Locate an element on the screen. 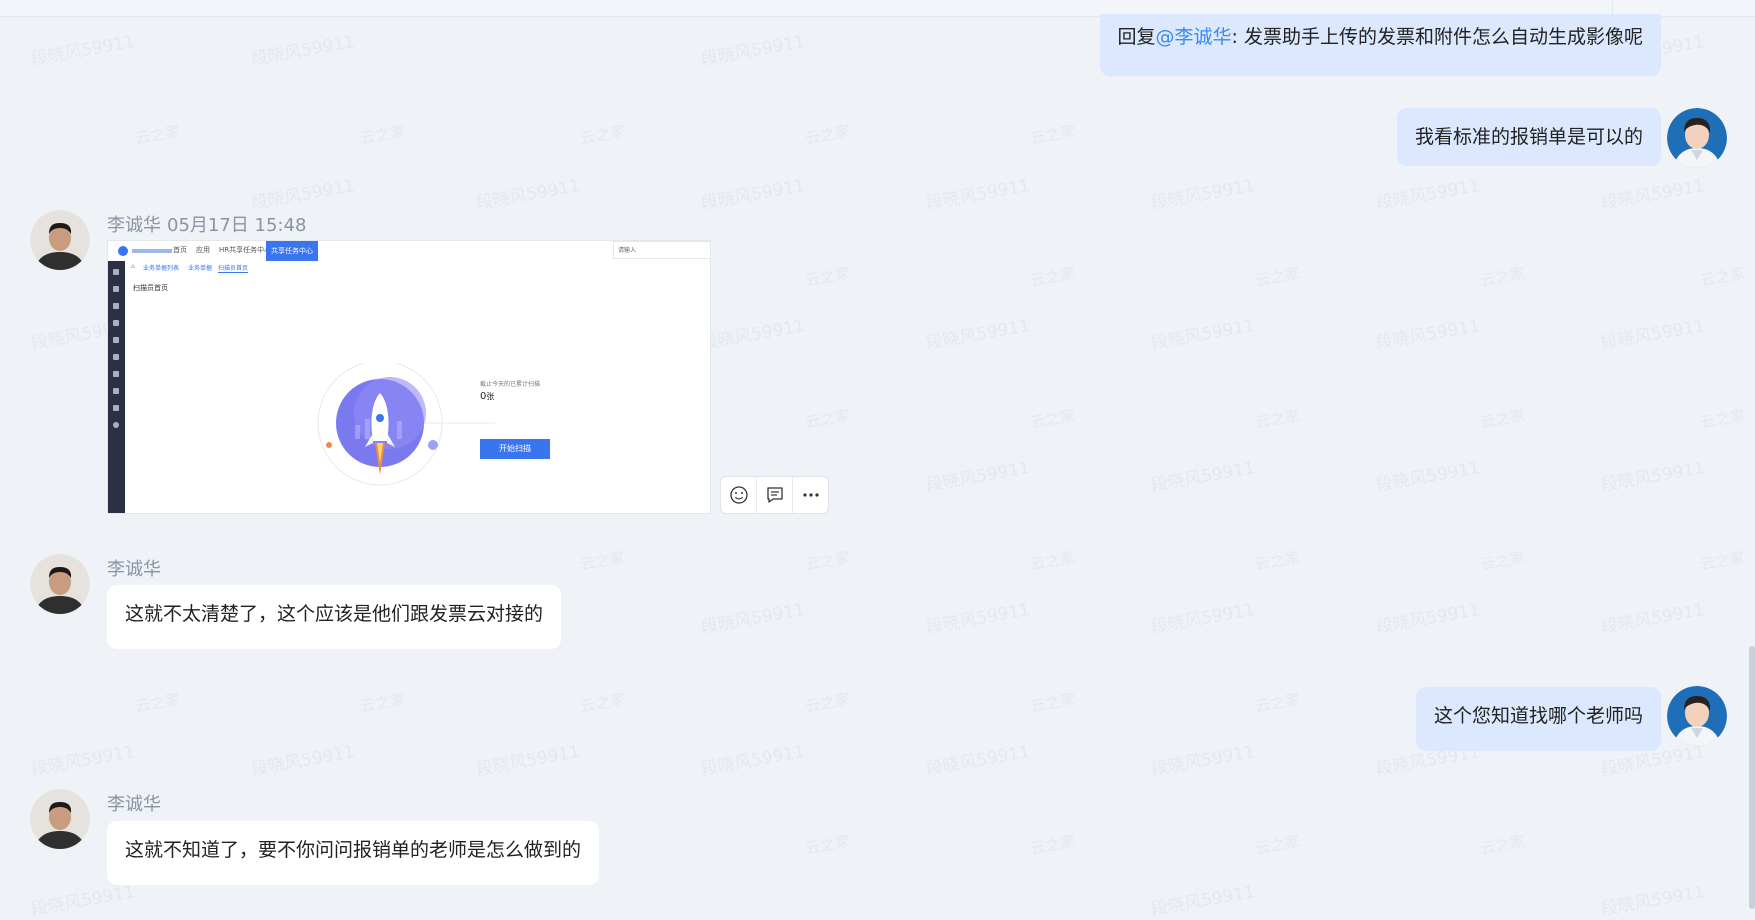  embedded-home-icon: ⌂ is located at coordinates (133, 266).